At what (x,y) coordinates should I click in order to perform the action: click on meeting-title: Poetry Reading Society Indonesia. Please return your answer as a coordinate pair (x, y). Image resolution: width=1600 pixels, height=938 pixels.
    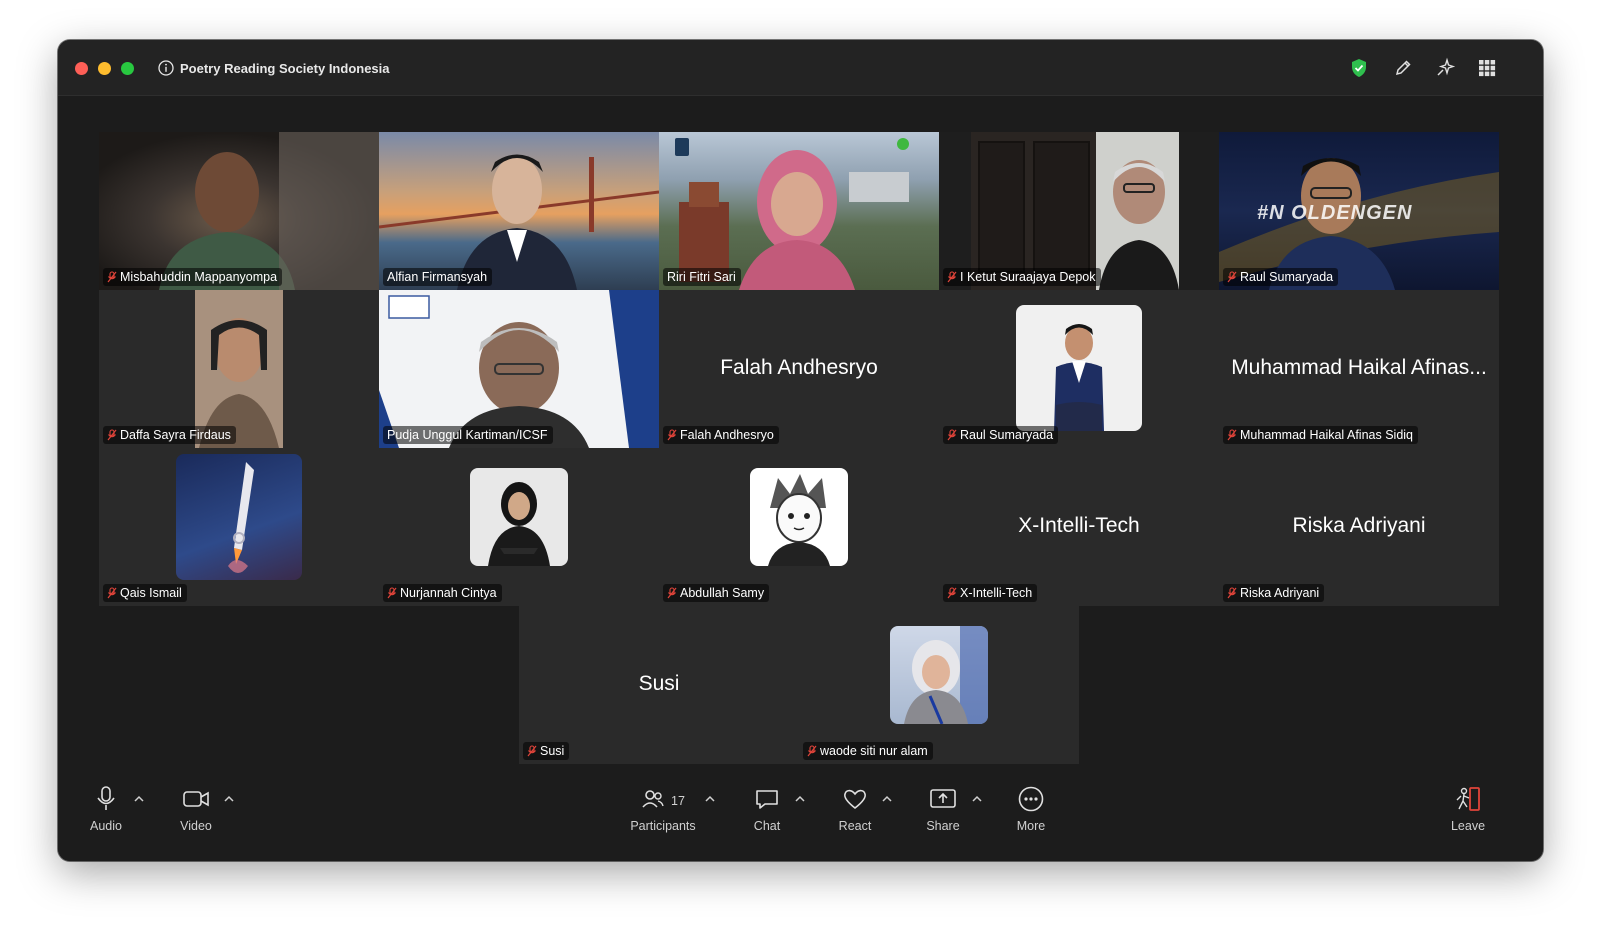
    Looking at the image, I should click on (285, 68).